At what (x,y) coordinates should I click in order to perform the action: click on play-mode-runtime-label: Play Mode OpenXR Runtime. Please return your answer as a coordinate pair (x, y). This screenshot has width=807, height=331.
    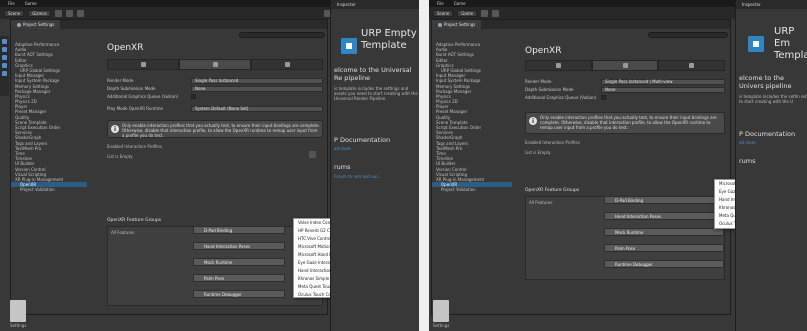
    Looking at the image, I should click on (135, 108).